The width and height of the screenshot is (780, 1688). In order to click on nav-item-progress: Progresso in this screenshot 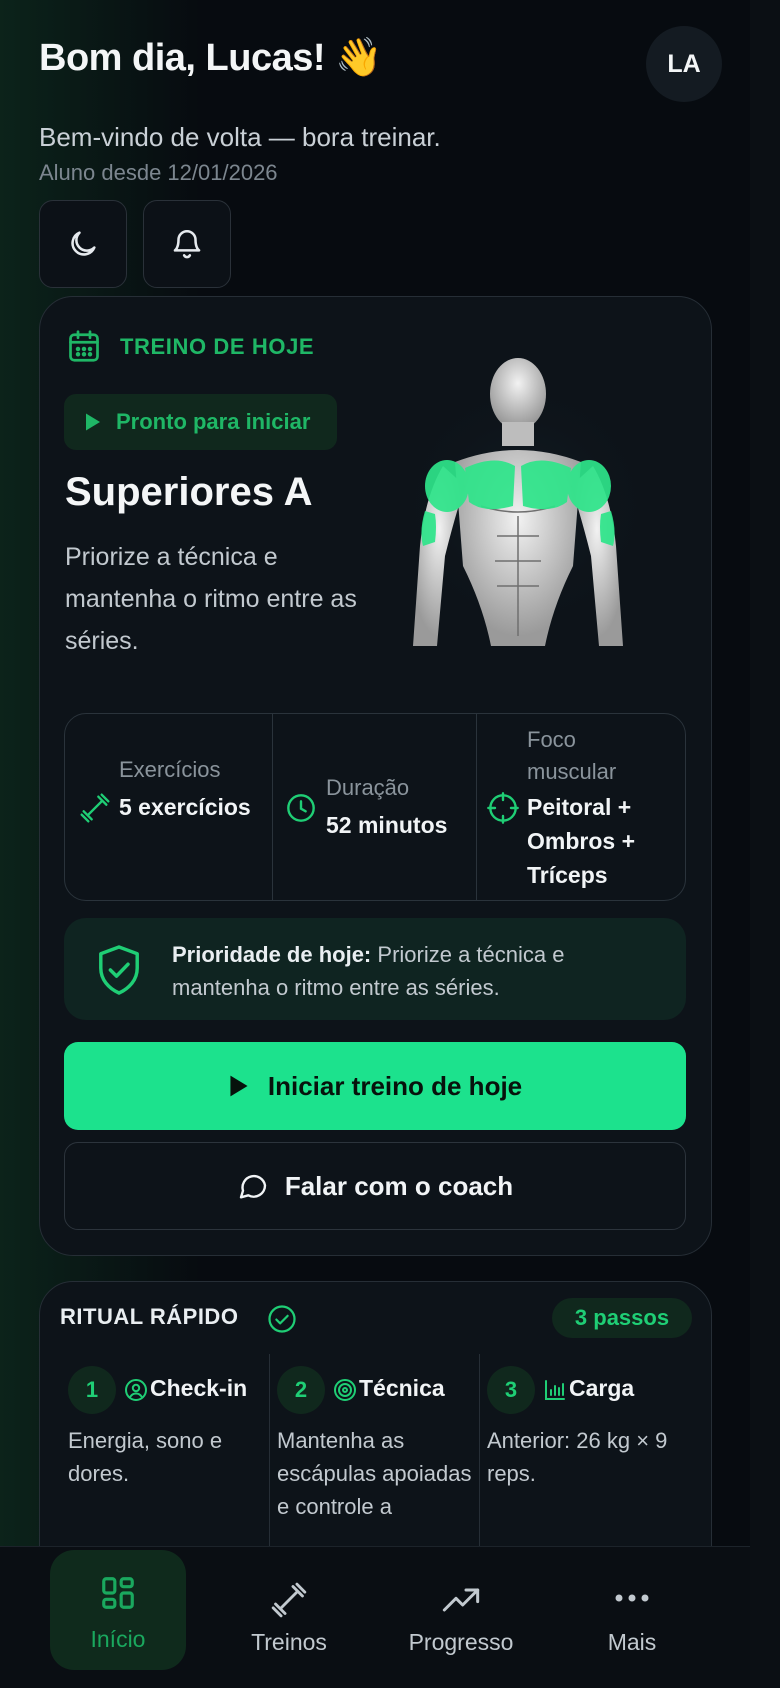, I will do `click(461, 1607)`.